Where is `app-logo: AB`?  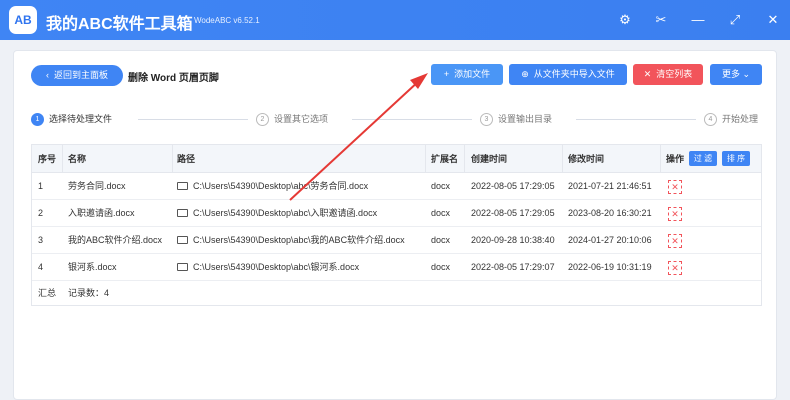 app-logo: AB is located at coordinates (23, 20).